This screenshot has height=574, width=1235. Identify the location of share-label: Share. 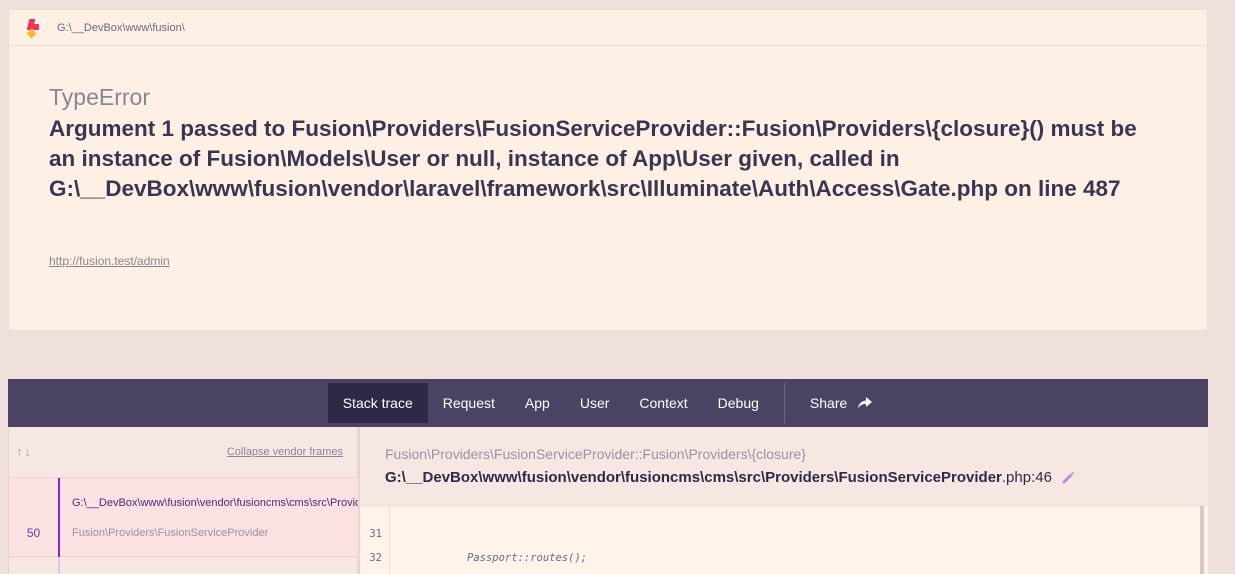
(828, 403).